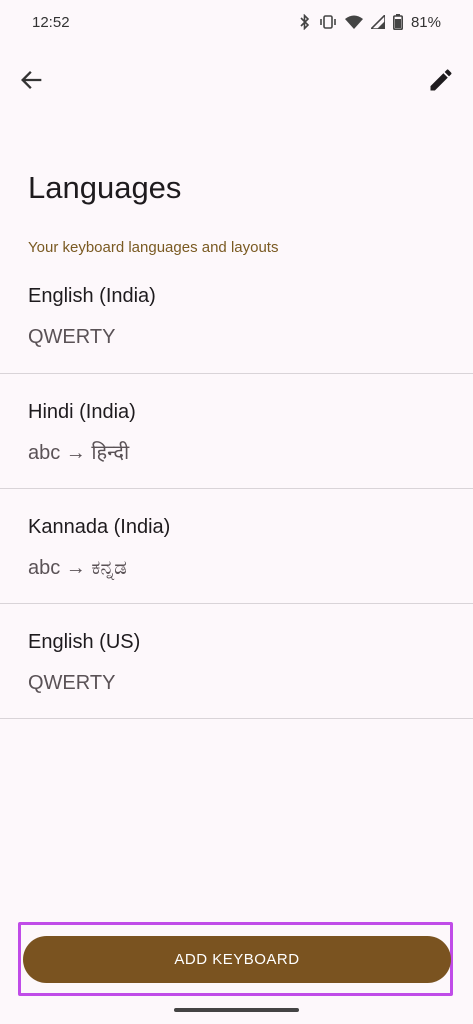 The width and height of the screenshot is (473, 1024). Describe the element at coordinates (397, 22) in the screenshot. I see `battery-icon` at that location.